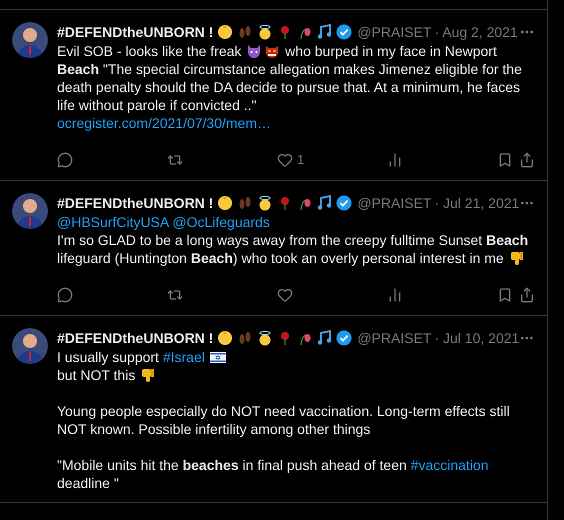 The height and width of the screenshot is (520, 564). Describe the element at coordinates (300, 160) in the screenshot. I see `like-count: 1` at that location.